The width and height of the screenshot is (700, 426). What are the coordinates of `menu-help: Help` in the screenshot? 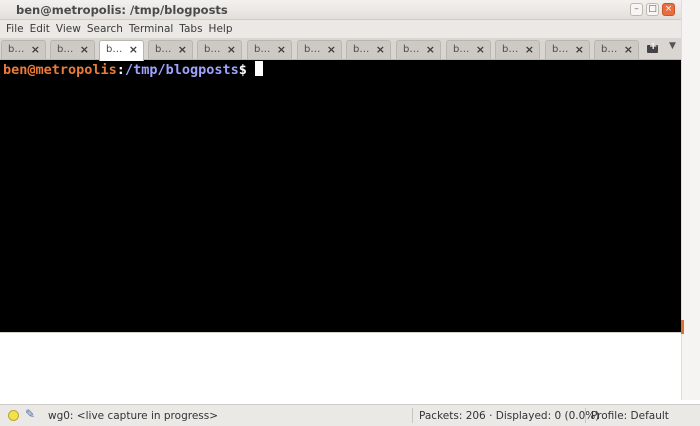 It's located at (222, 29).